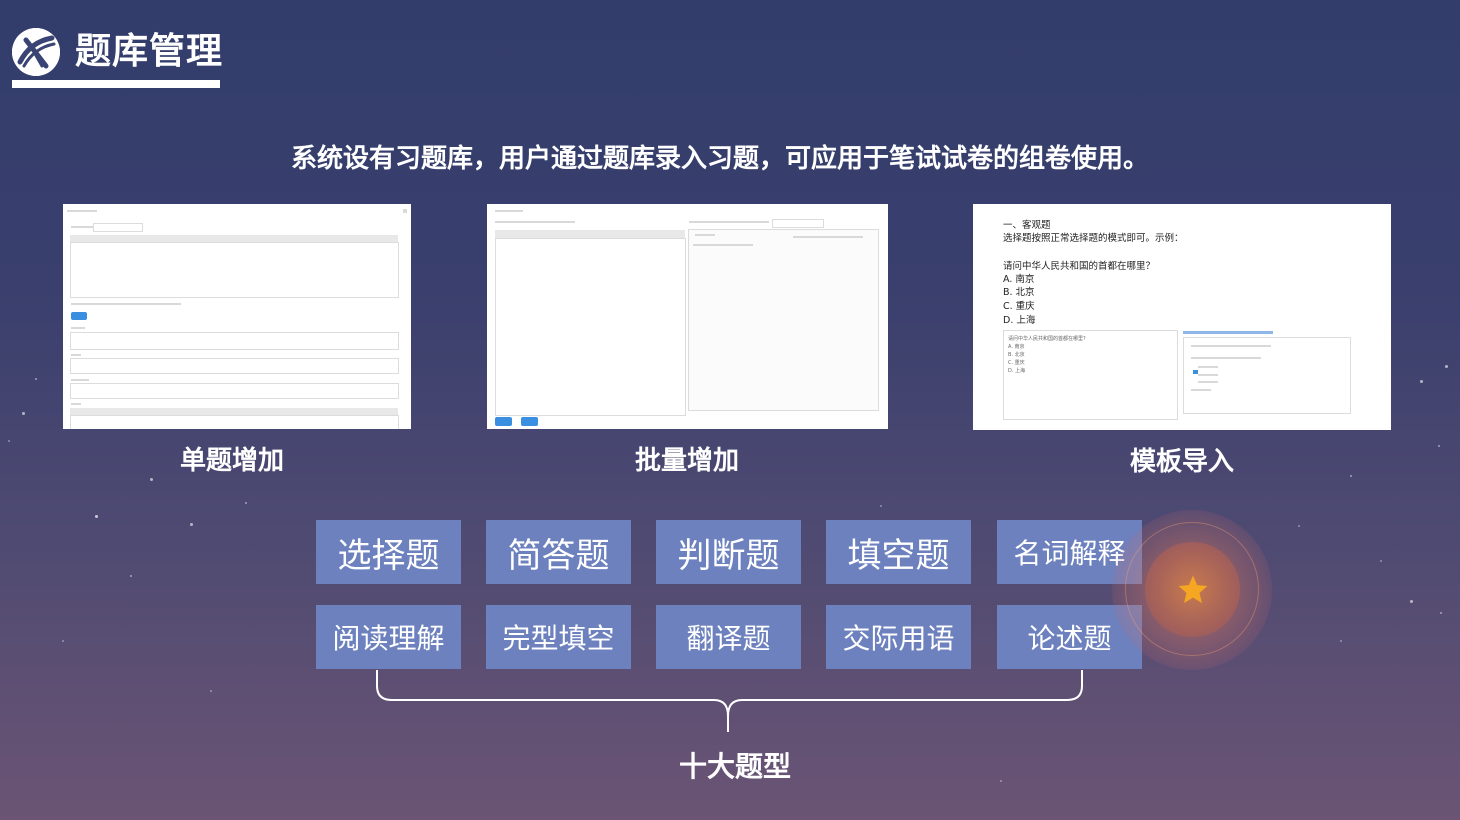  What do you see at coordinates (729, 701) in the screenshot?
I see `group-brace` at bounding box center [729, 701].